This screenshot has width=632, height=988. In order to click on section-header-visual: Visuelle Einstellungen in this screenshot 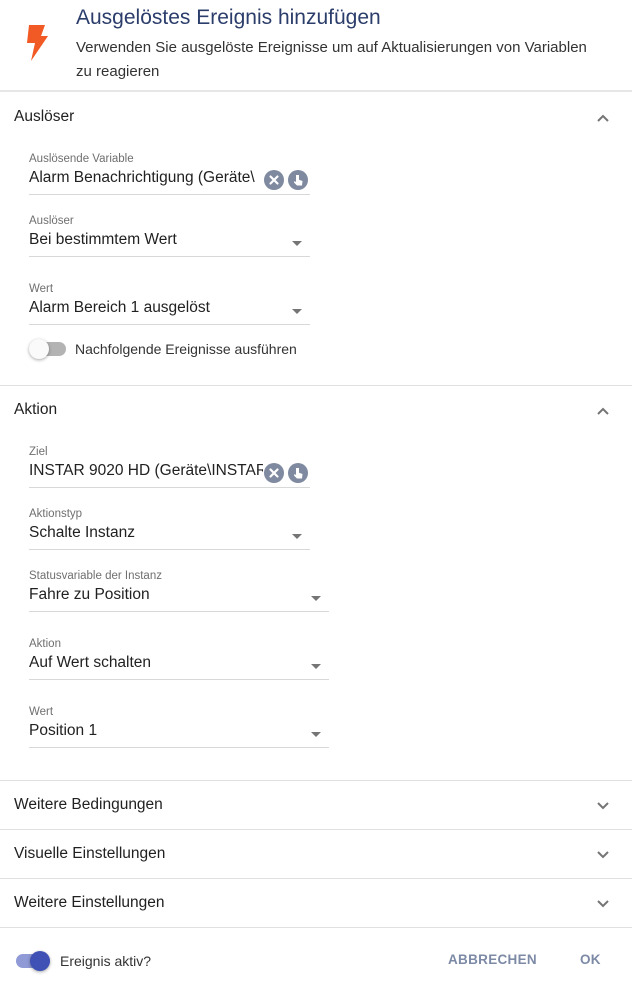, I will do `click(316, 854)`.